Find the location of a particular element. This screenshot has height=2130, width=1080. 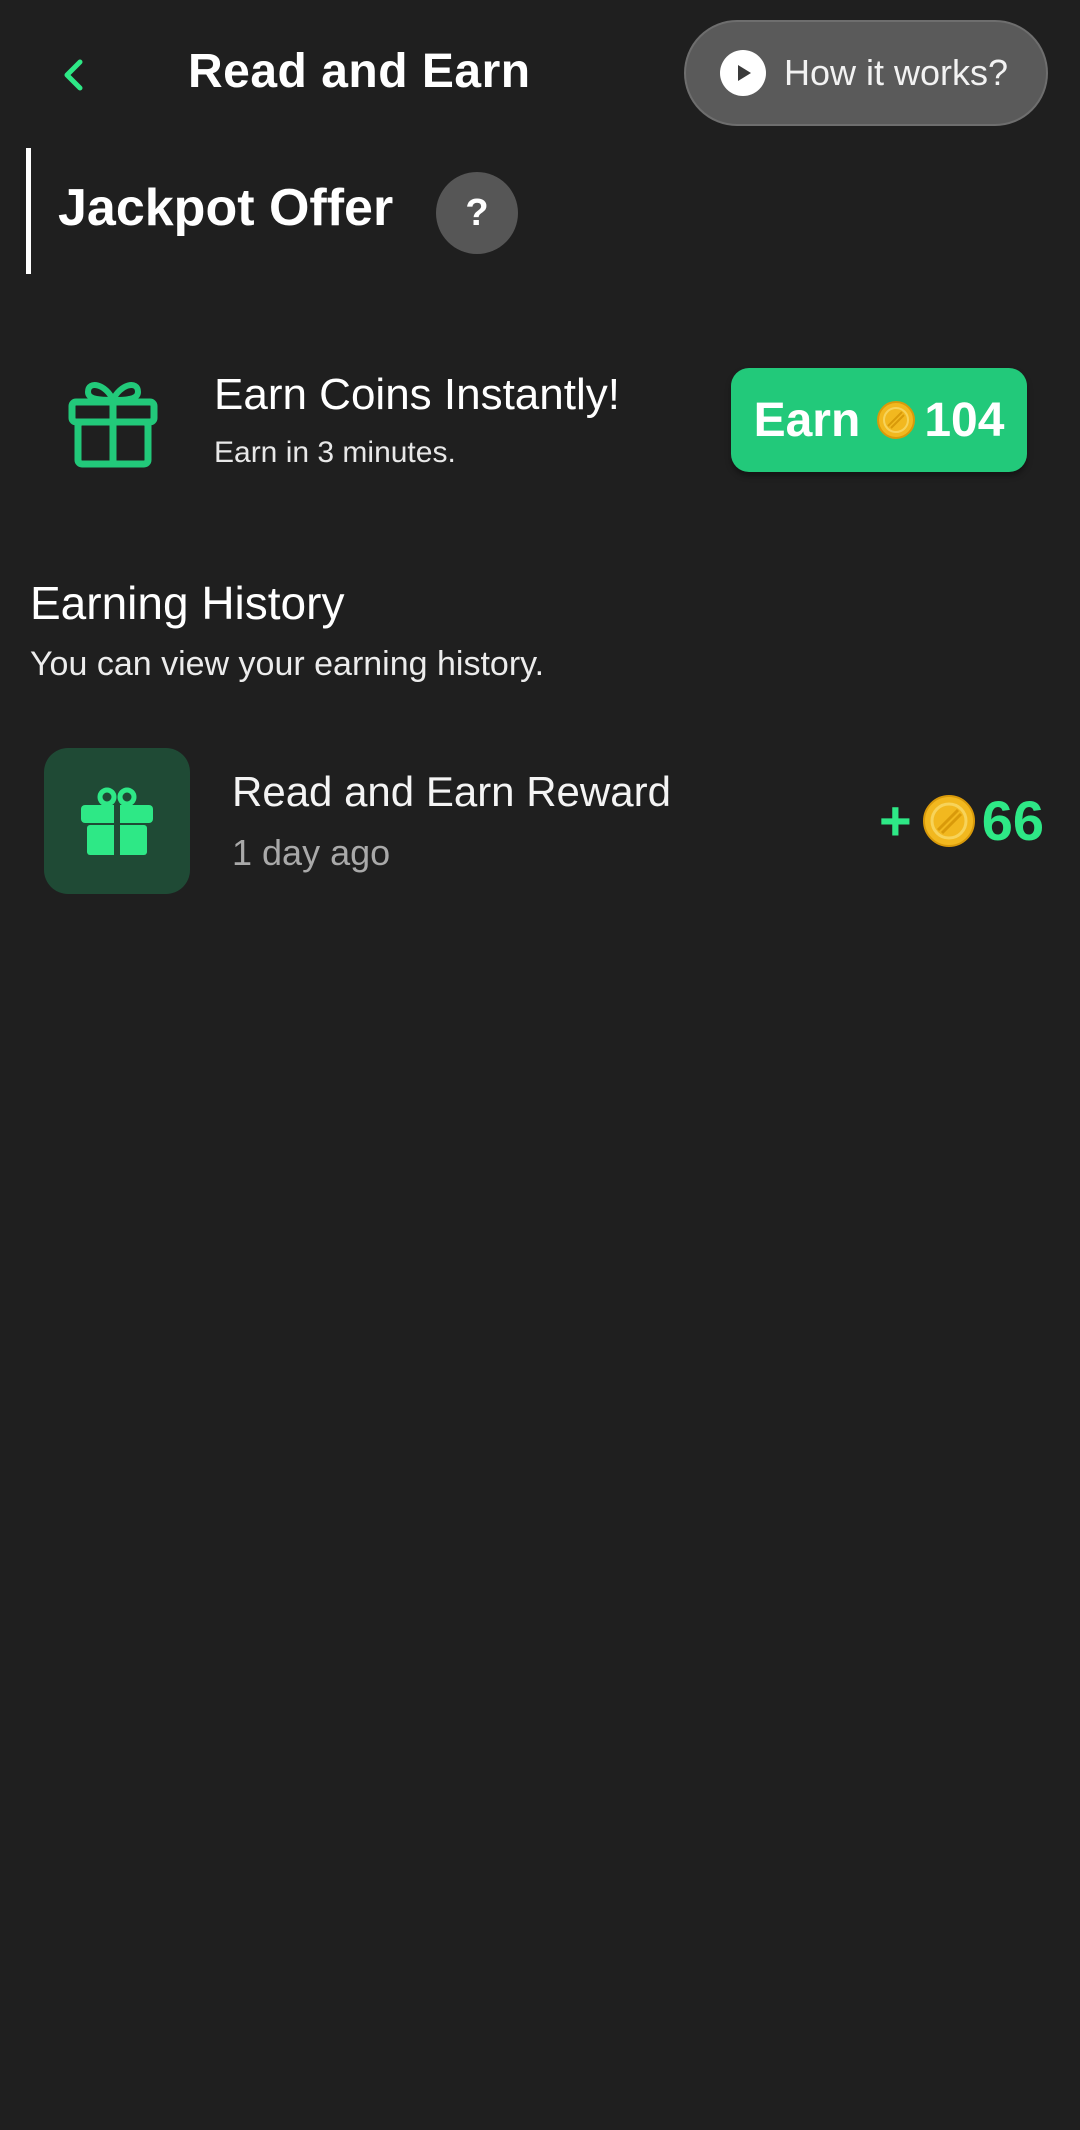

chevron-left-icon is located at coordinates (73, 75).